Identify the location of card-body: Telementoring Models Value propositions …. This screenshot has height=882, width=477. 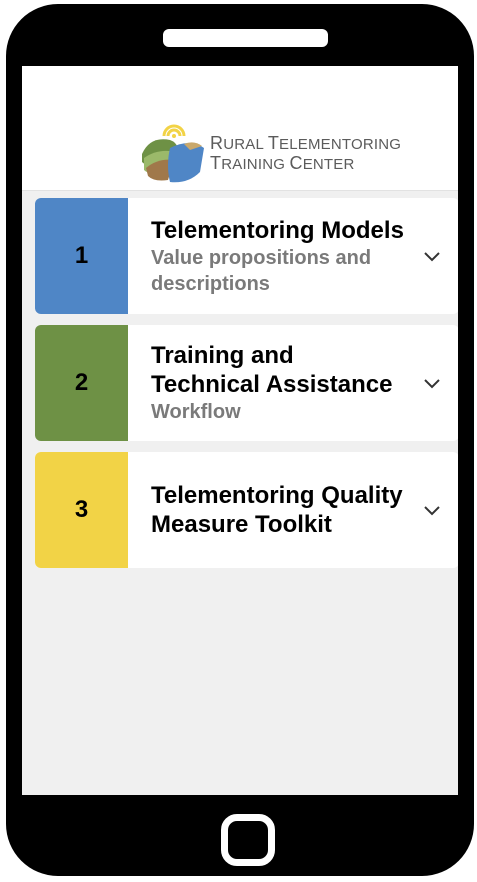
(266, 256).